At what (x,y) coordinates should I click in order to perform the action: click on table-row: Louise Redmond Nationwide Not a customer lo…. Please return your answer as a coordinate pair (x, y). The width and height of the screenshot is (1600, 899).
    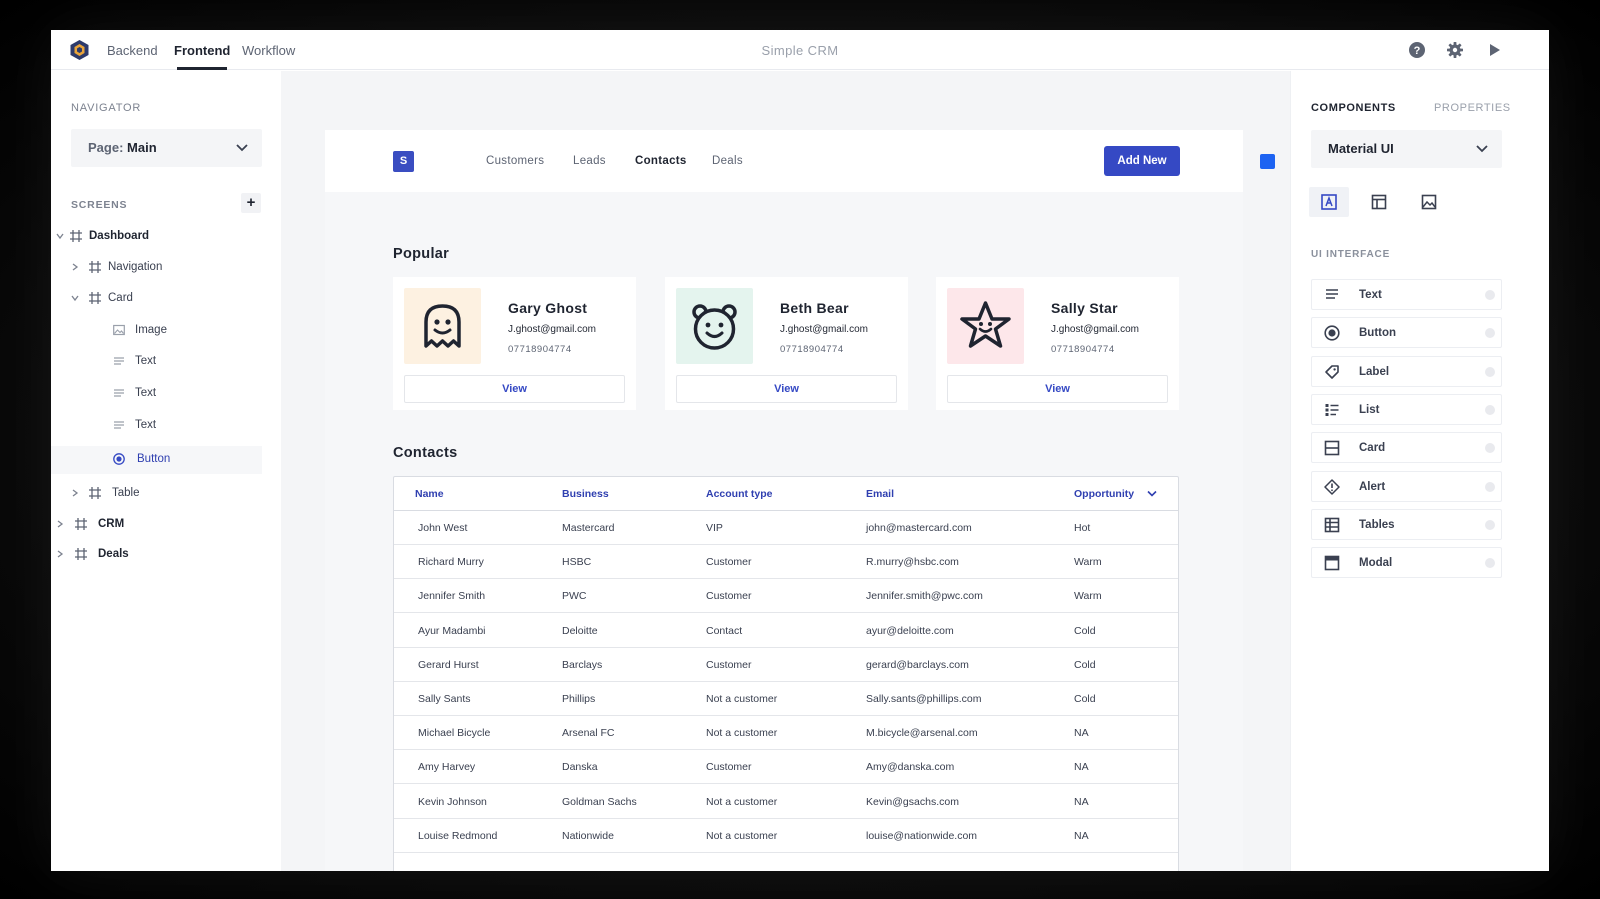
    Looking at the image, I should click on (786, 836).